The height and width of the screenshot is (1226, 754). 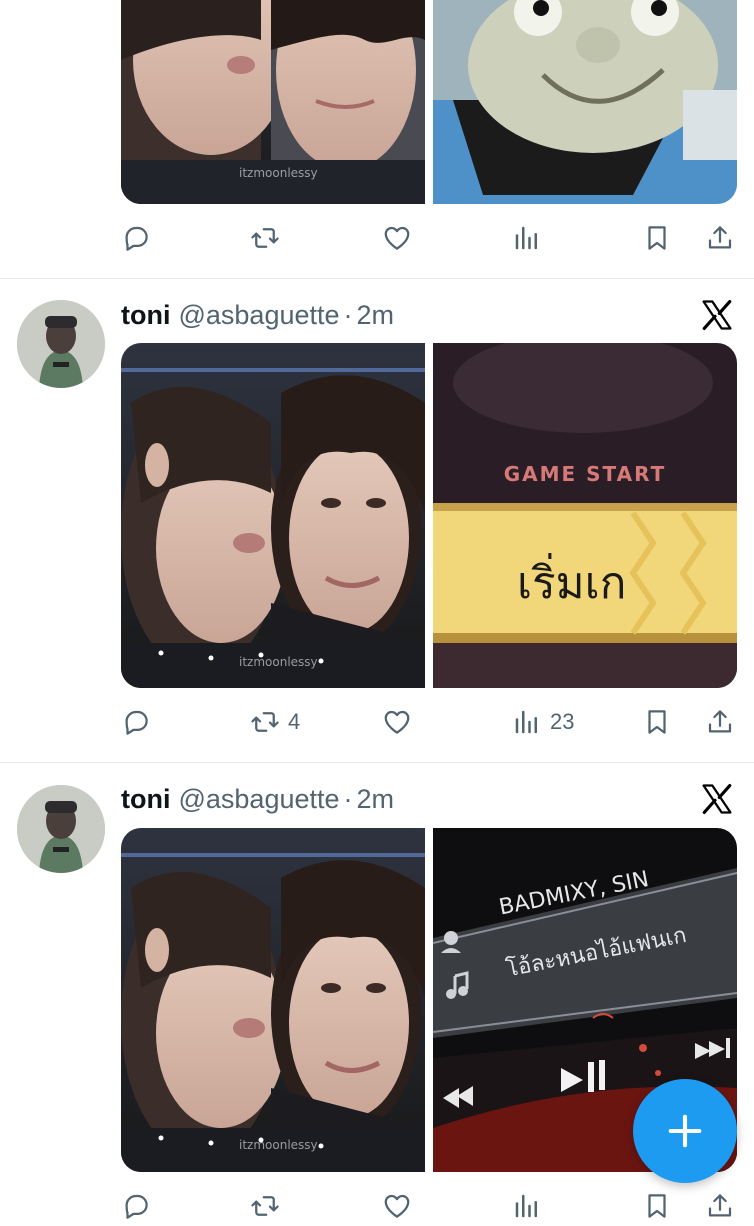 What do you see at coordinates (543, 722) in the screenshot?
I see `views-button: 23` at bounding box center [543, 722].